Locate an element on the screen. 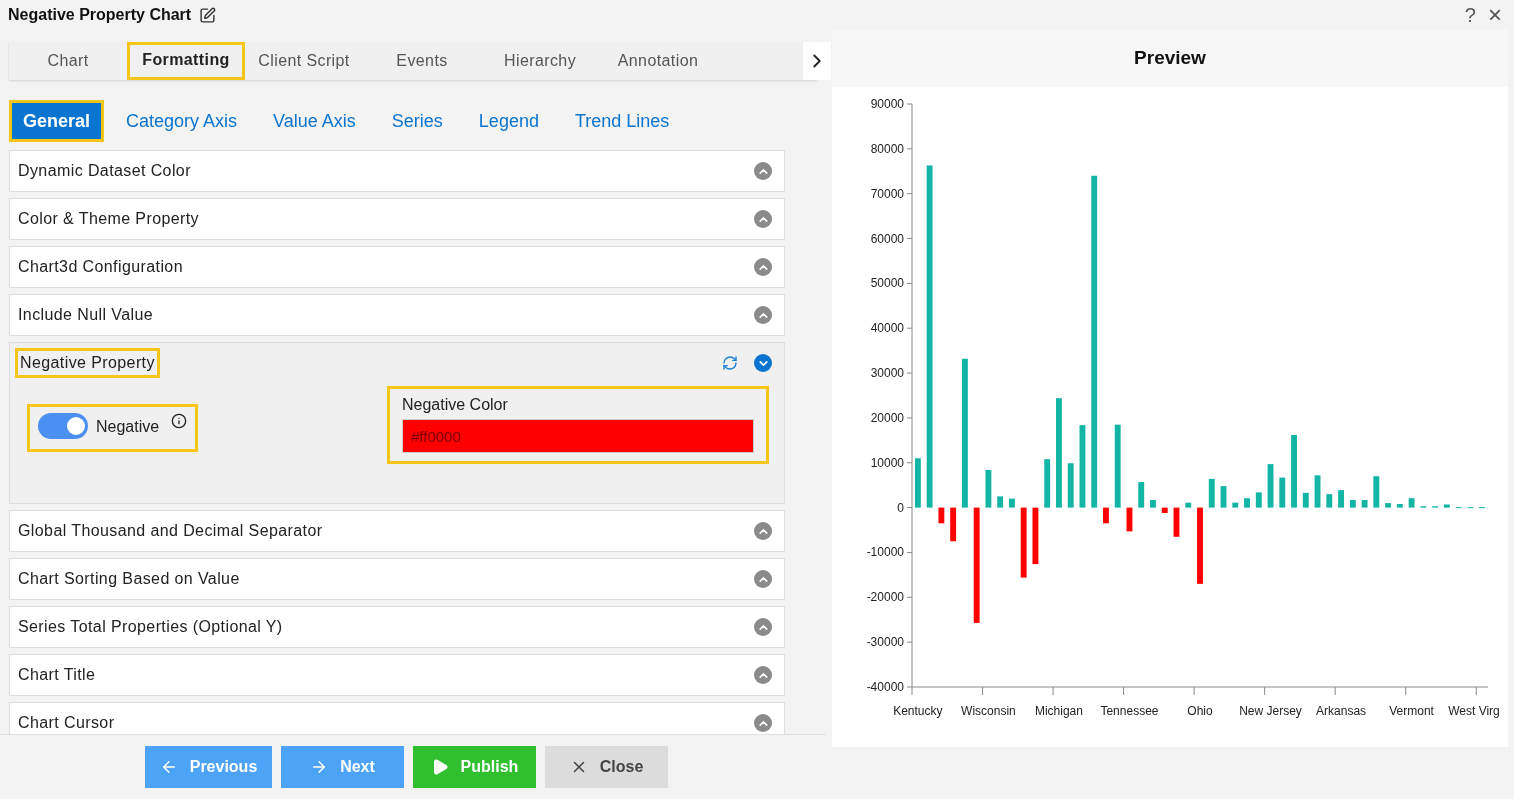 The width and height of the screenshot is (1514, 799). accordion-header: Dynamic Dataset Color is located at coordinates (397, 171).